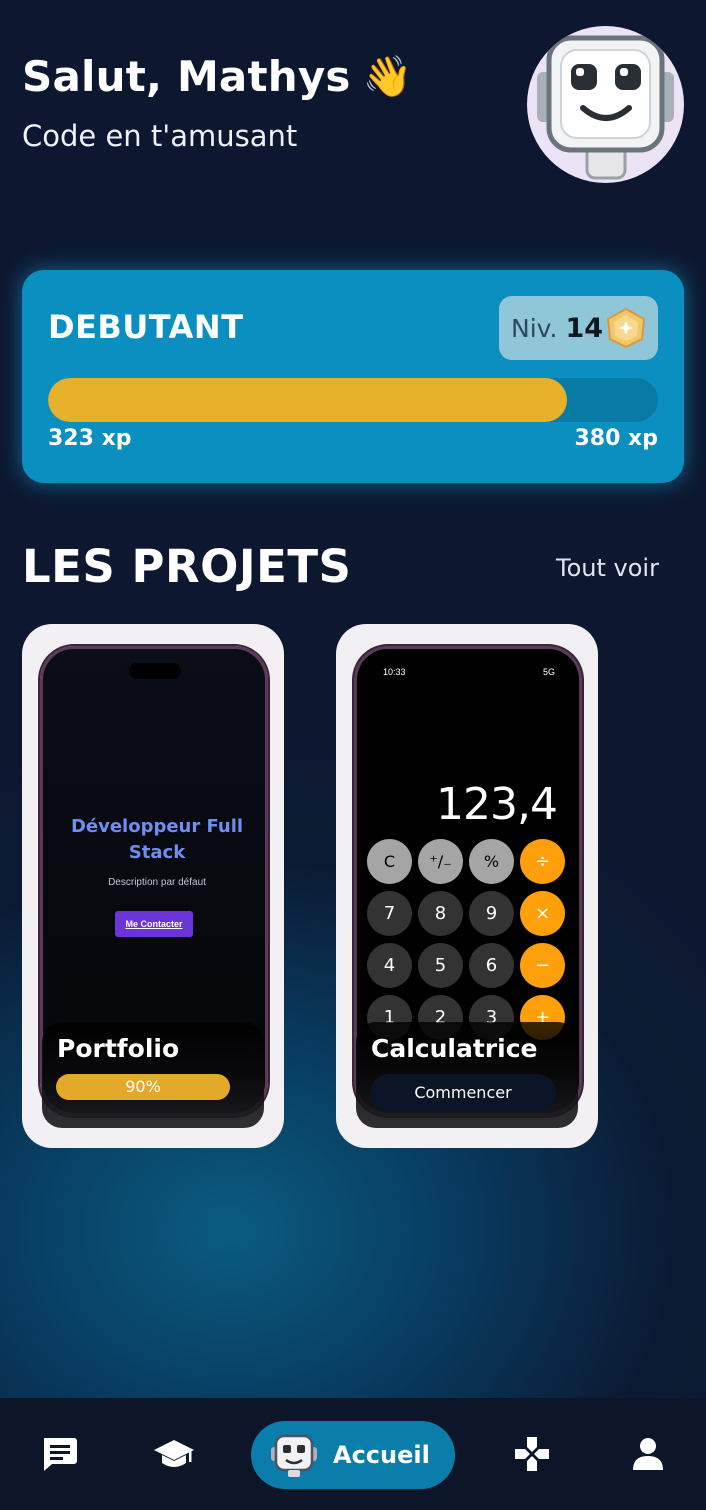  Describe the element at coordinates (440, 965) in the screenshot. I see `calc-key: 5` at that location.